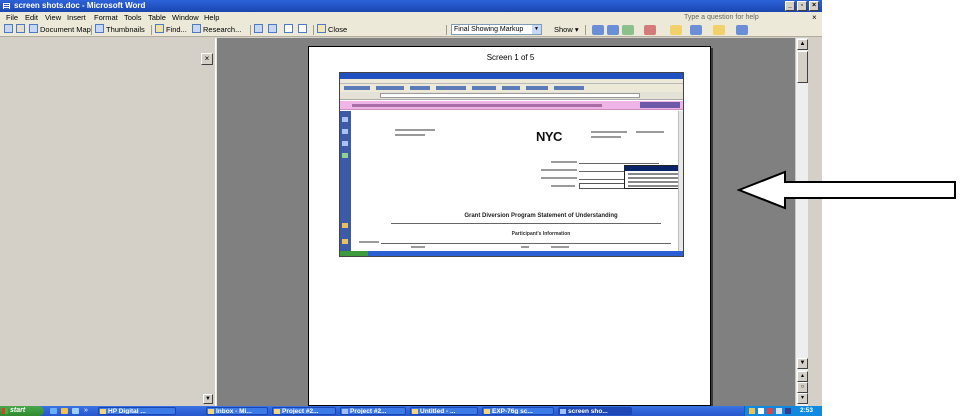  I want to click on word-doc-icon, so click(6, 6).